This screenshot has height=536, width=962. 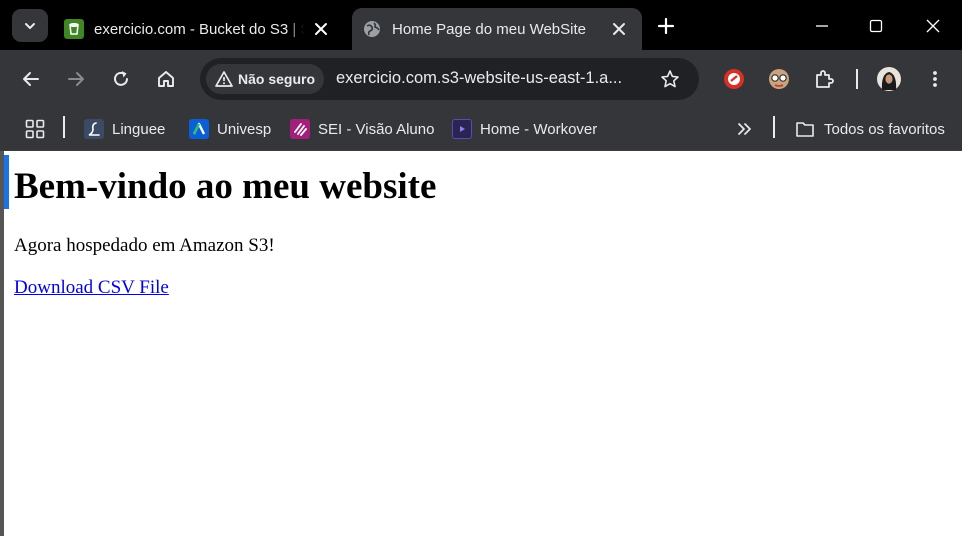 I want to click on apps-grid-icon, so click(x=35, y=129).